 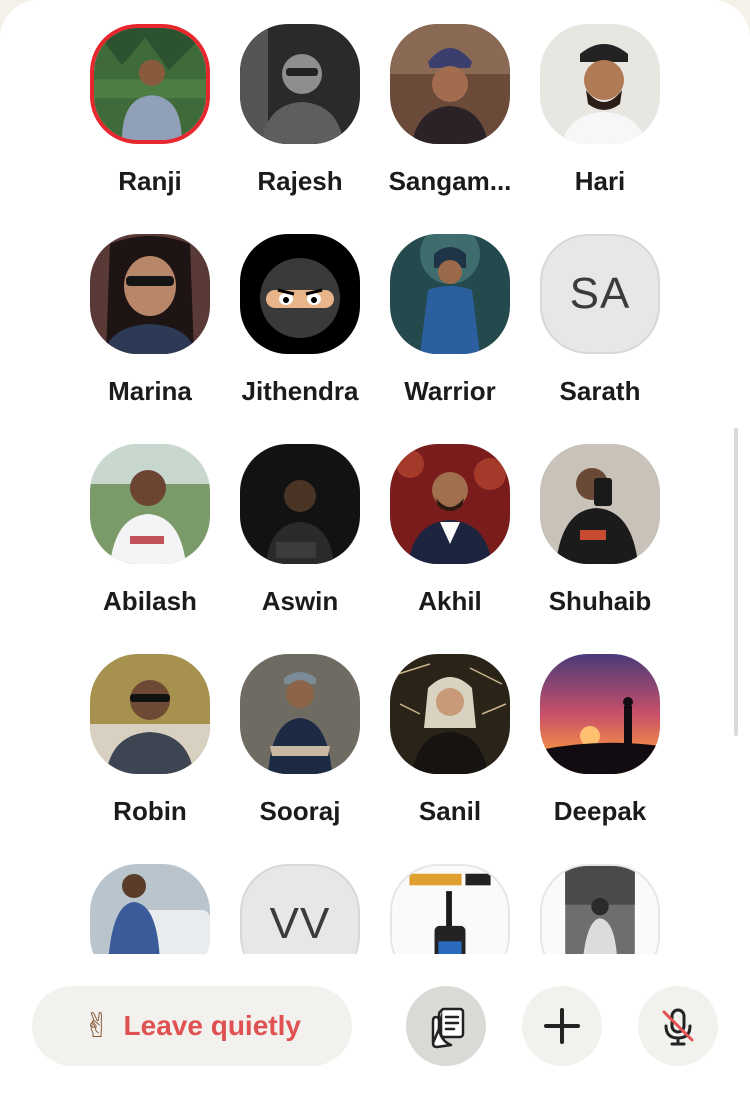 What do you see at coordinates (150, 811) in the screenshot?
I see `participant-name: Robin` at bounding box center [150, 811].